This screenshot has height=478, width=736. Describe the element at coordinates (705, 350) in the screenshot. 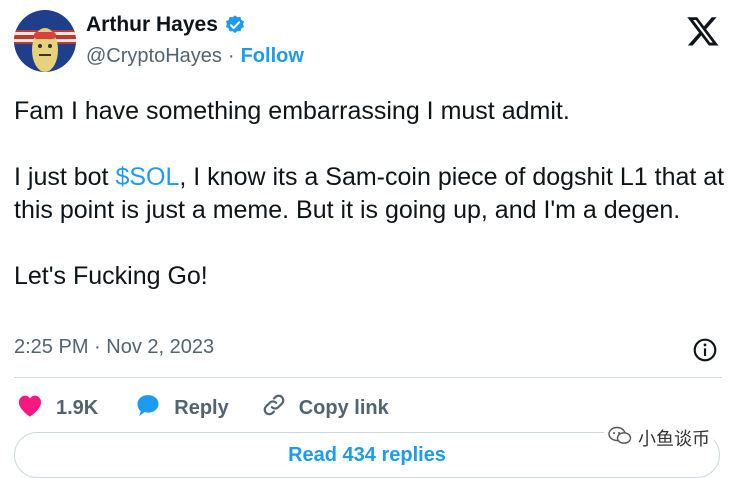

I see `info-icon` at that location.